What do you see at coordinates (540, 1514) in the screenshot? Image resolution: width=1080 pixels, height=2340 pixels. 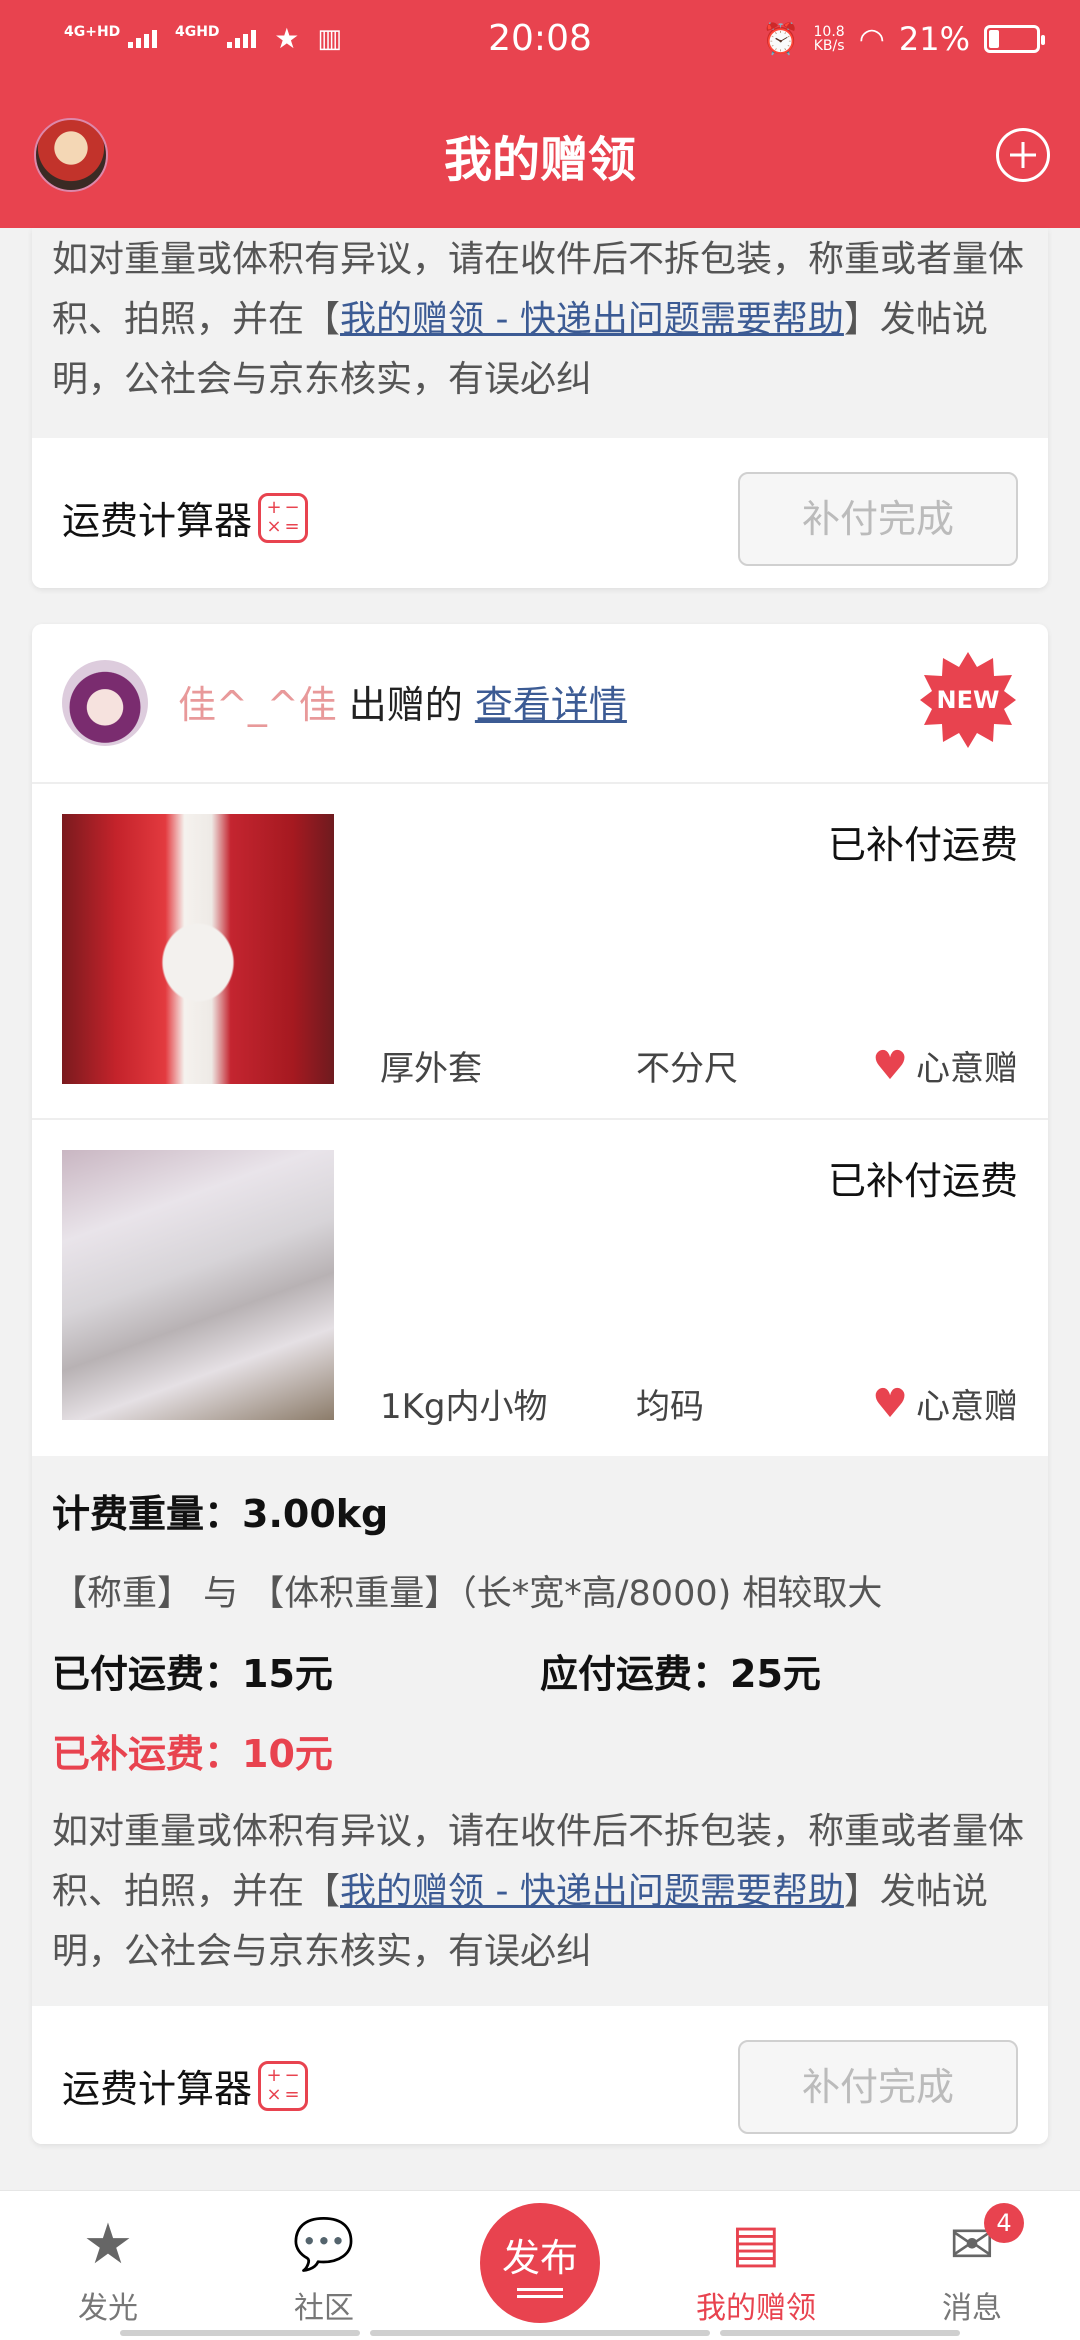 I see `billing-weight: 计费重量：3.00kg` at bounding box center [540, 1514].